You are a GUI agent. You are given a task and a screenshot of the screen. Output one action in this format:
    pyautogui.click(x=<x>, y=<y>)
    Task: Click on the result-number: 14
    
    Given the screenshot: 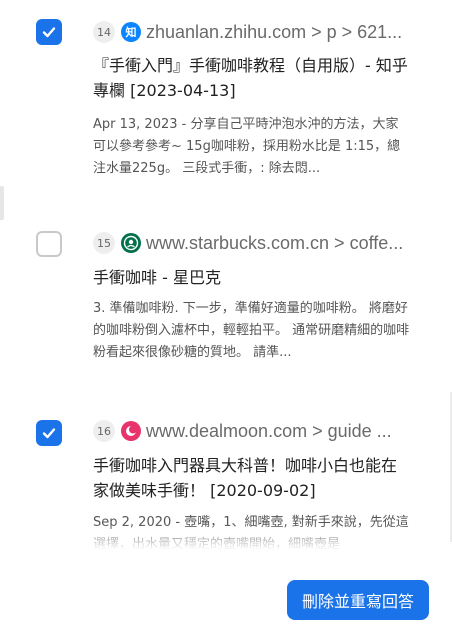 What is the action you would take?
    pyautogui.click(x=104, y=32)
    